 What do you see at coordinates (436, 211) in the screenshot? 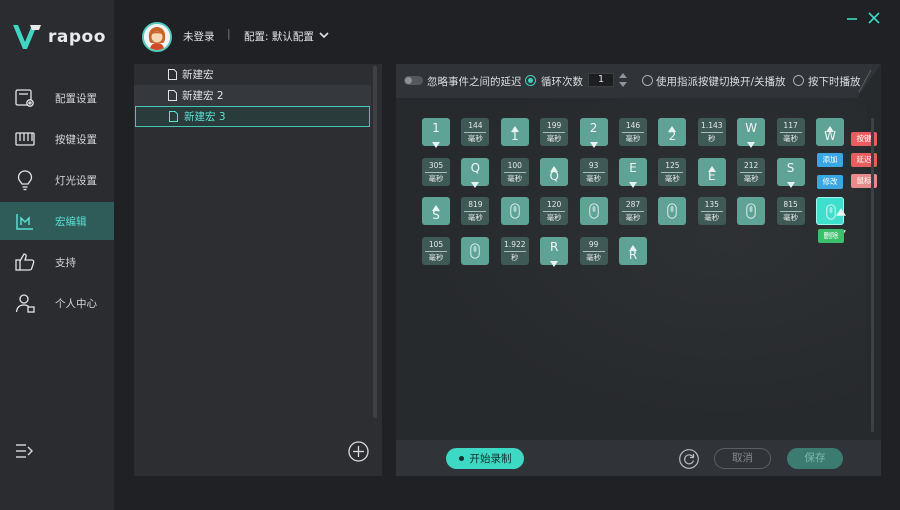
I see `key-up-event: S` at bounding box center [436, 211].